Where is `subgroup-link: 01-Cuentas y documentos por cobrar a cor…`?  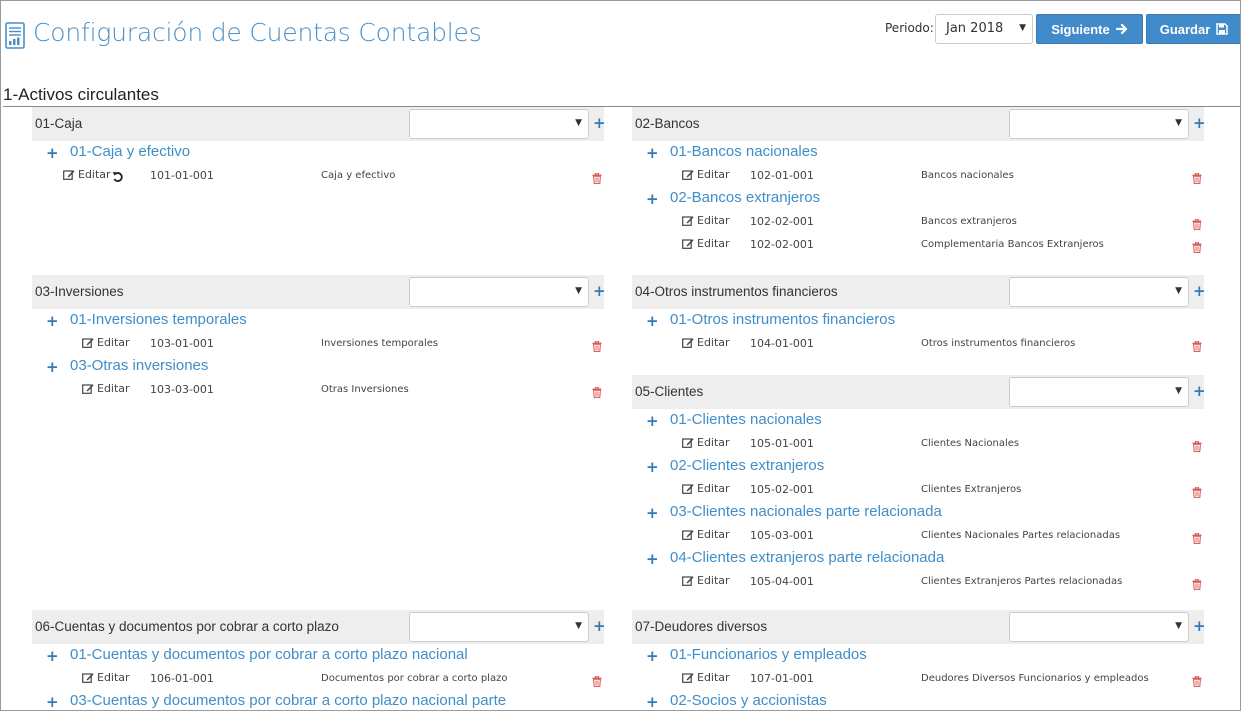
subgroup-link: 01-Cuentas y documentos por cobrar a cor… is located at coordinates (269, 654).